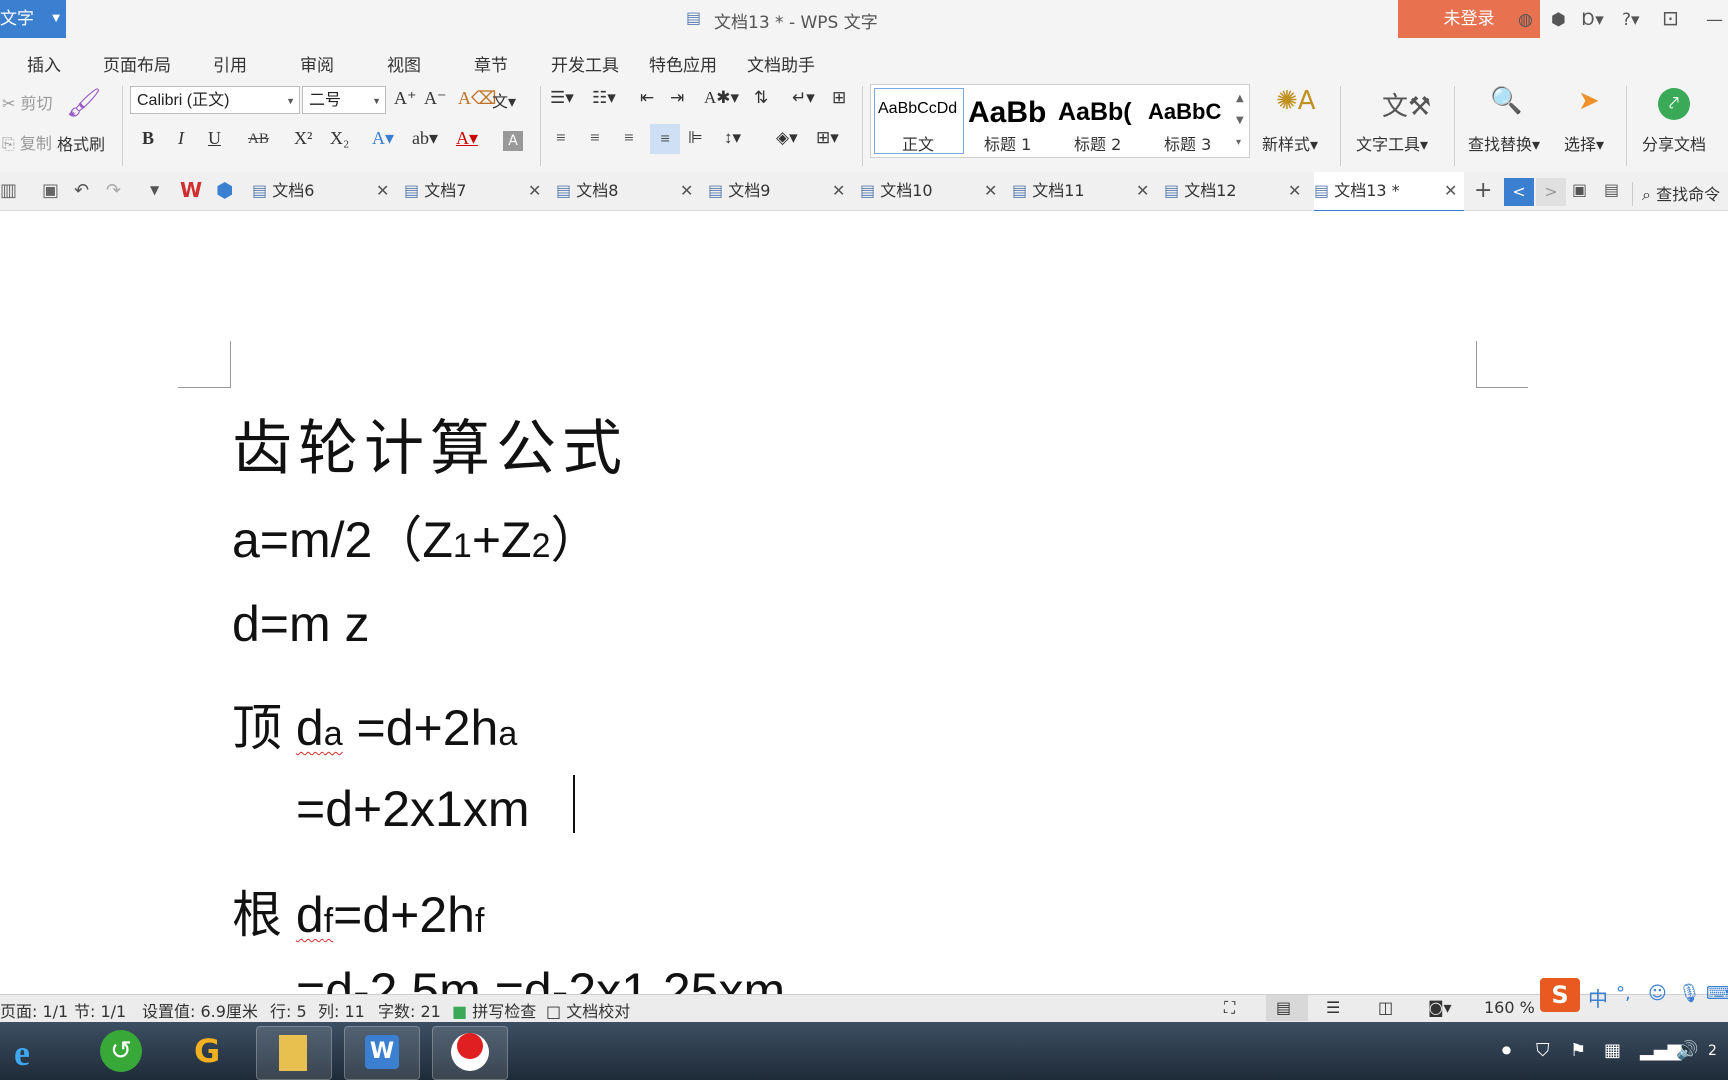  What do you see at coordinates (1687, 1050) in the screenshot?
I see `volume-icon: 🔊` at bounding box center [1687, 1050].